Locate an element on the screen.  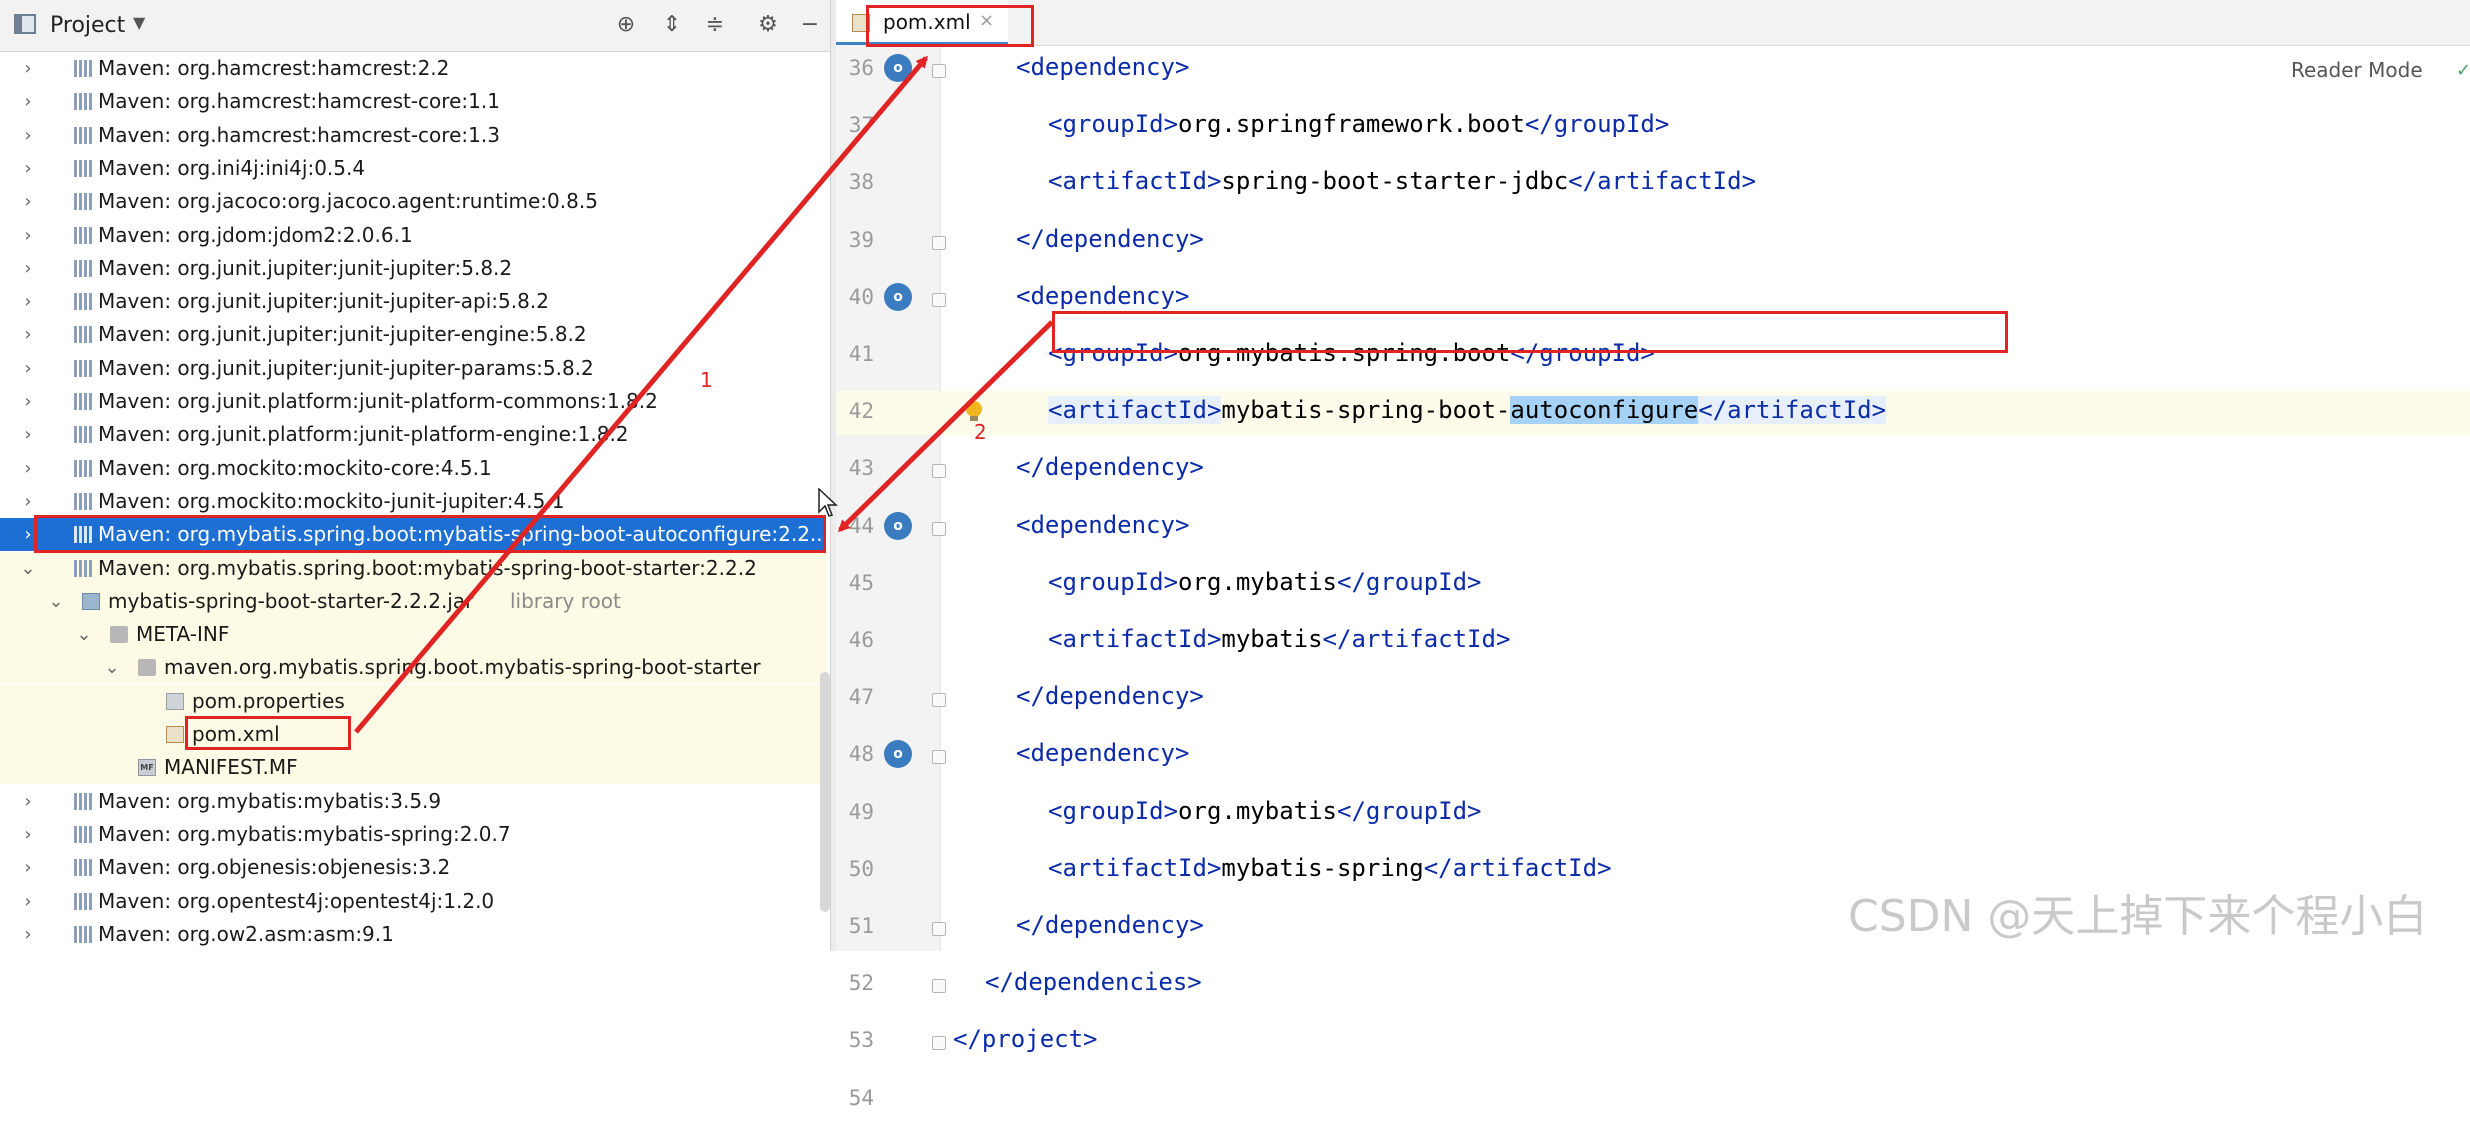
line-number: 53 is located at coordinates (861, 1040).